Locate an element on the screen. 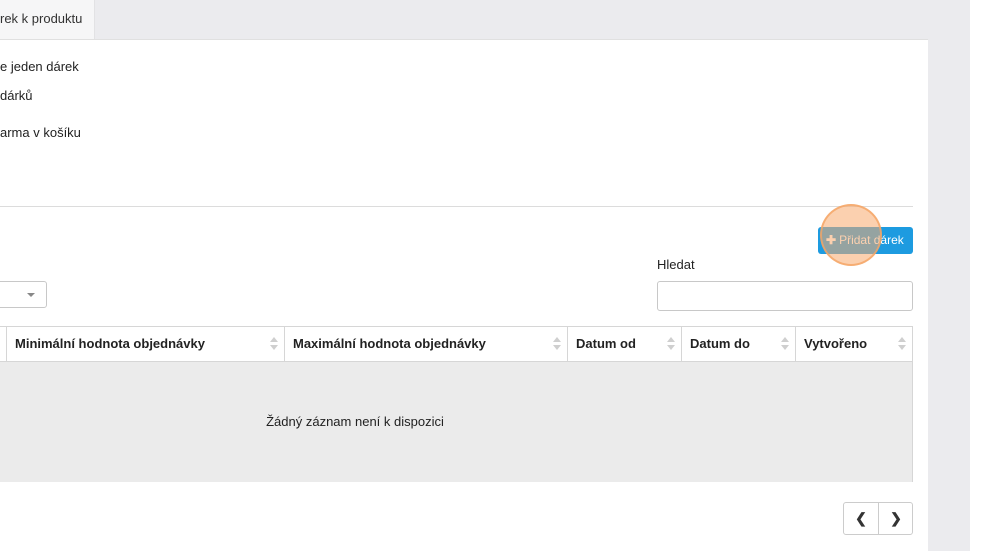  option-gifts: dárků is located at coordinates (16, 95).